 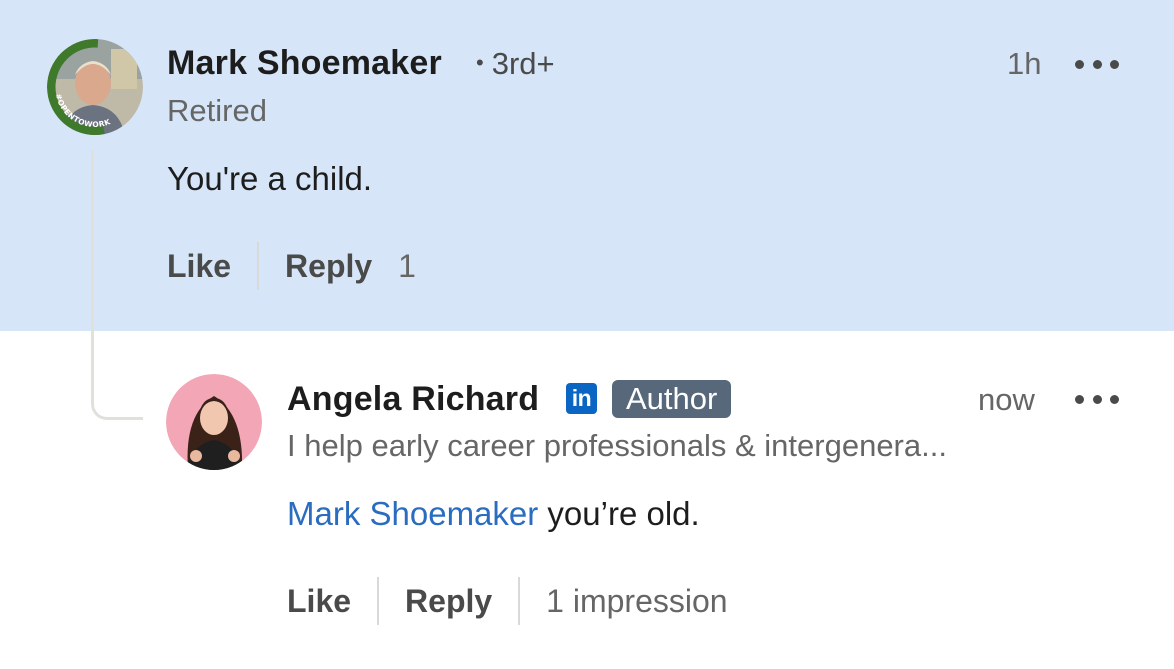 I want to click on linkedin-logo-icon: in, so click(x=581, y=398).